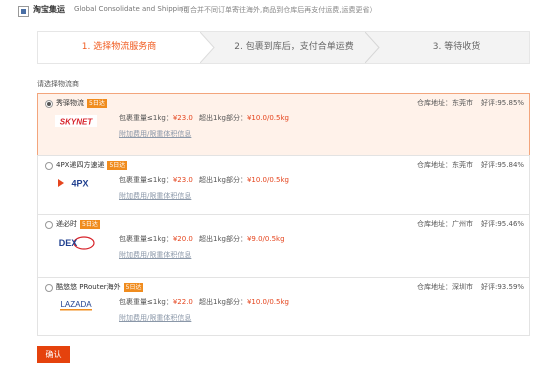  Describe the element at coordinates (456, 47) in the screenshot. I see `step-3: 3. 等待收货` at that location.